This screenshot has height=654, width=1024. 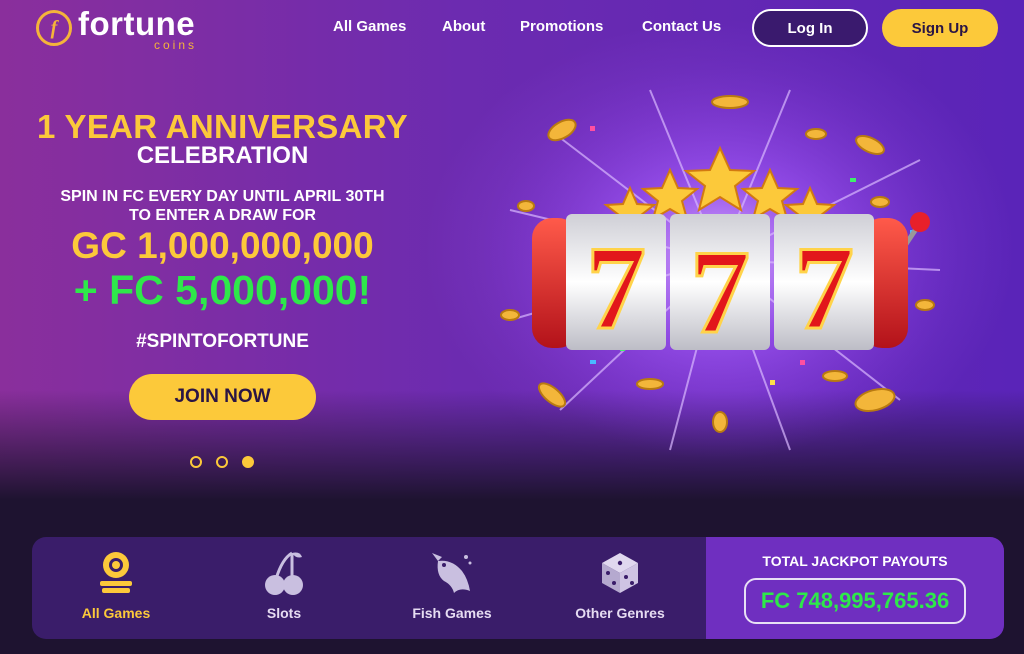 What do you see at coordinates (54, 28) in the screenshot?
I see `logo-badge-icon: f` at bounding box center [54, 28].